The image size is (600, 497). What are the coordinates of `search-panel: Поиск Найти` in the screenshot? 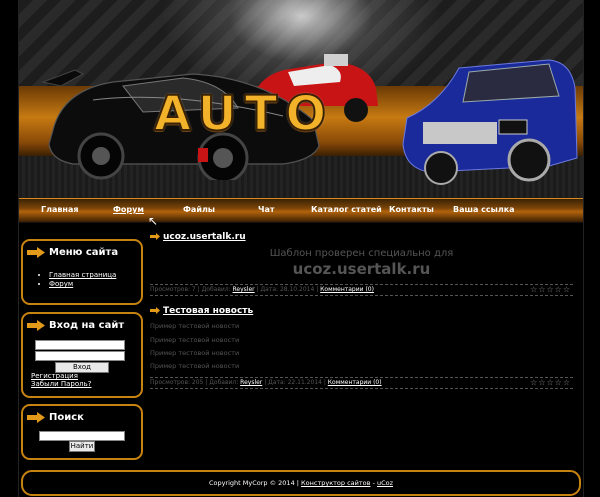 It's located at (82, 432).